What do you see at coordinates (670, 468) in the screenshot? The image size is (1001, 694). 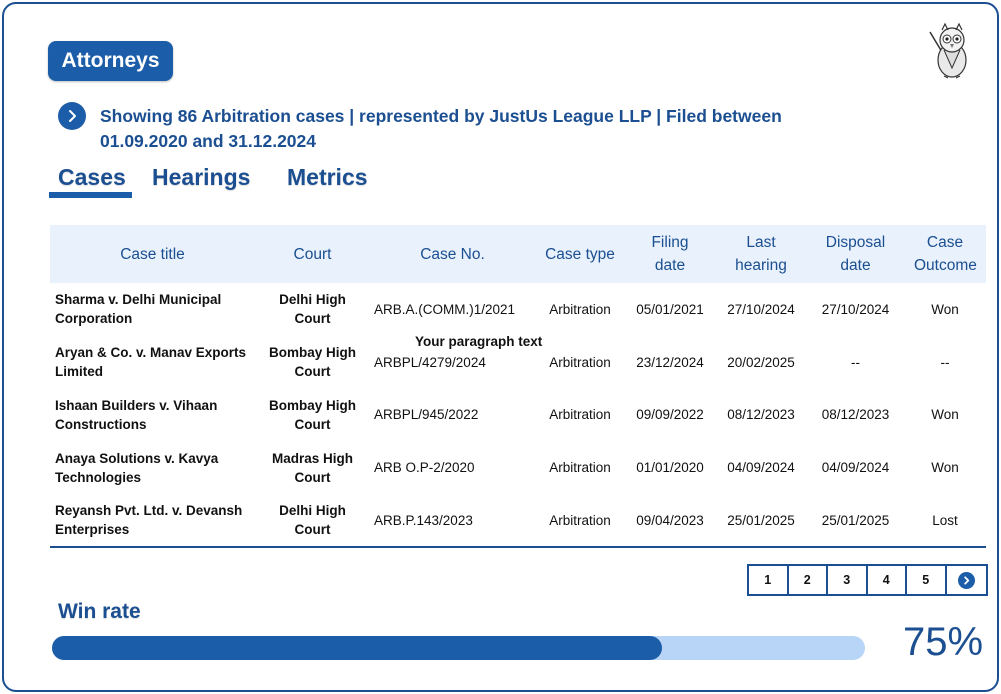 I see `filing-date-cell: 01/01/2020` at bounding box center [670, 468].